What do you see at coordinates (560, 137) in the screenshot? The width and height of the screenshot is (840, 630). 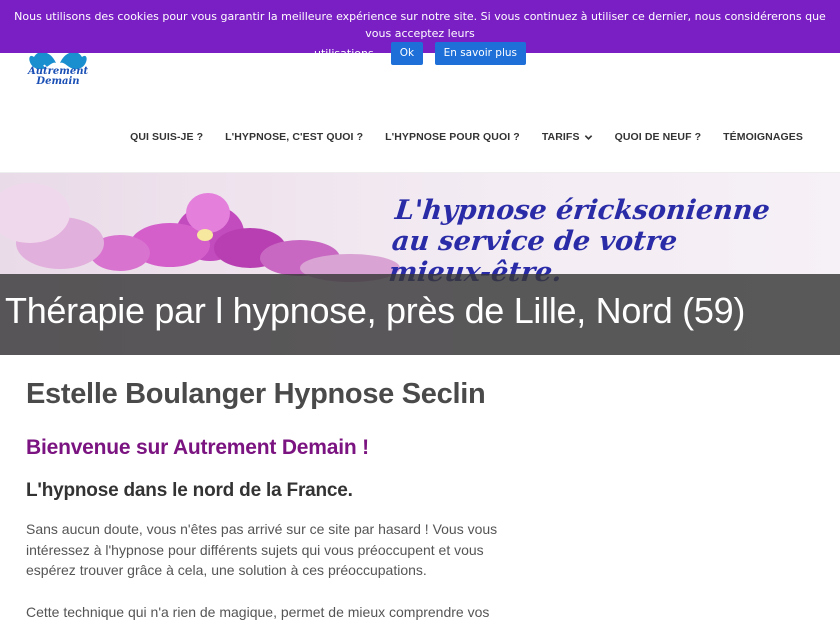 I see `nav-label: TARIFS` at bounding box center [560, 137].